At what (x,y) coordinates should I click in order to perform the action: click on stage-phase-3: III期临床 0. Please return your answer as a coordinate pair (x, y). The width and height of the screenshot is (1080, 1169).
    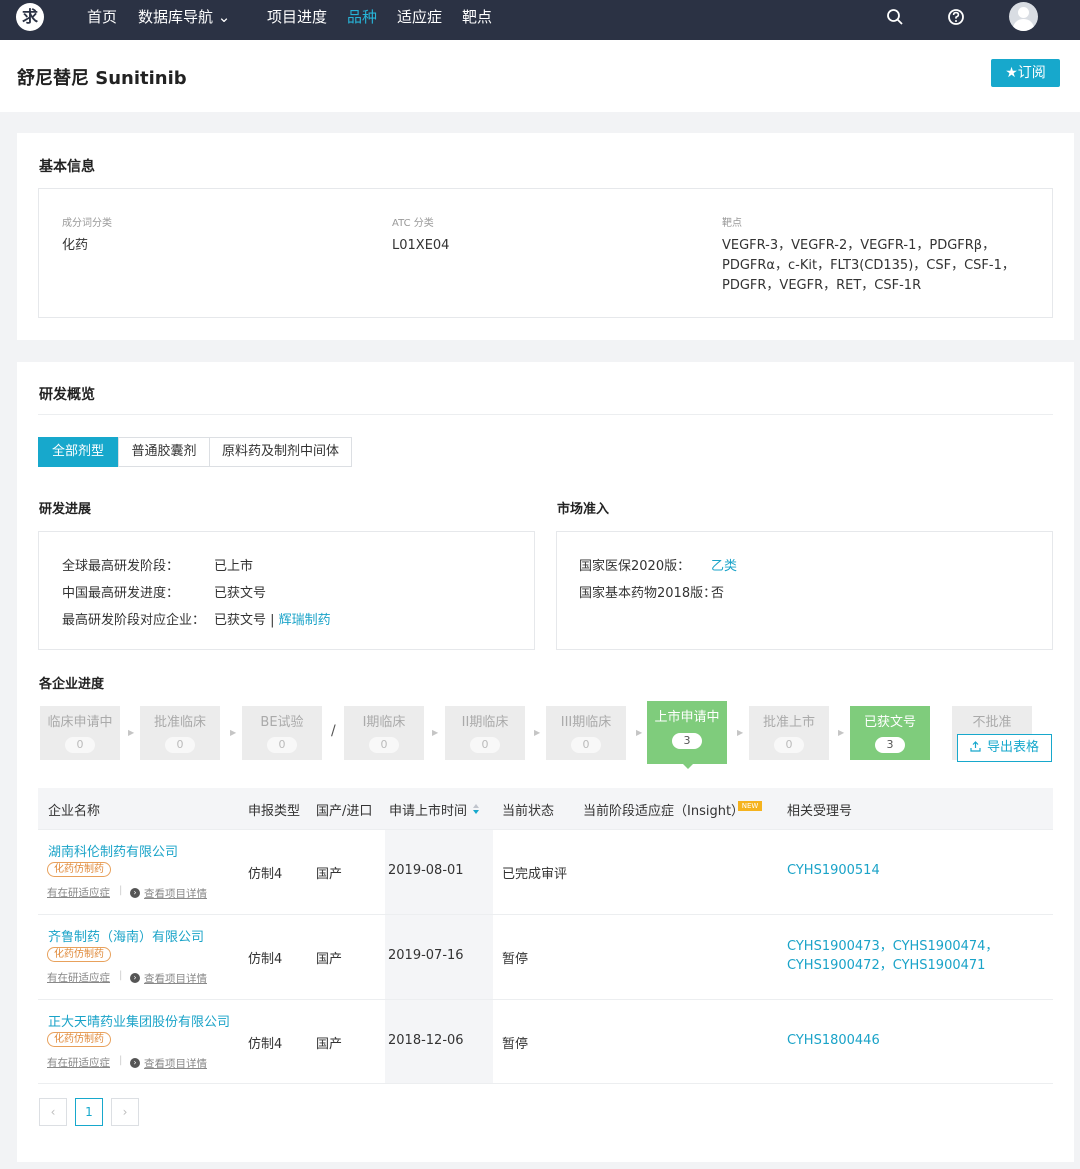
    Looking at the image, I should click on (586, 733).